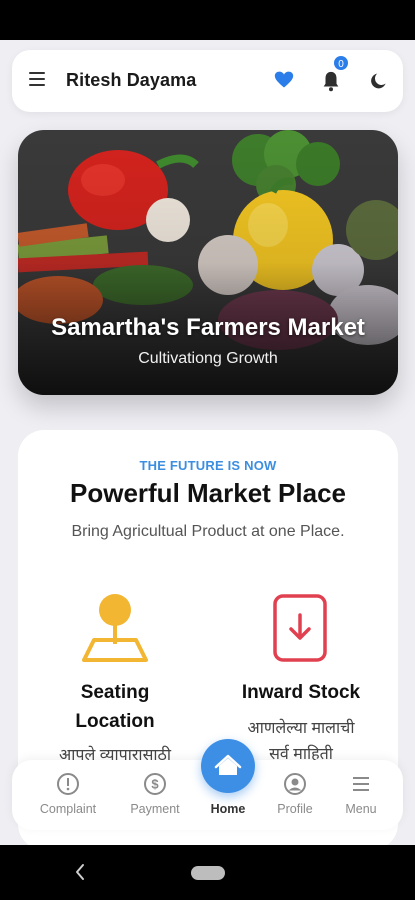 The height and width of the screenshot is (900, 415). Describe the element at coordinates (301, 692) in the screenshot. I see `feature-inward-title: Inward Stock` at that location.